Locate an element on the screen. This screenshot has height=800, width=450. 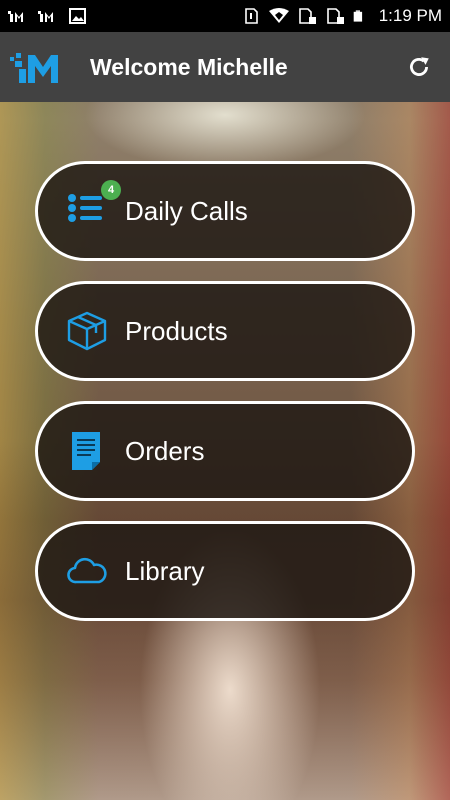
orders-button: Orders is located at coordinates (225, 451).